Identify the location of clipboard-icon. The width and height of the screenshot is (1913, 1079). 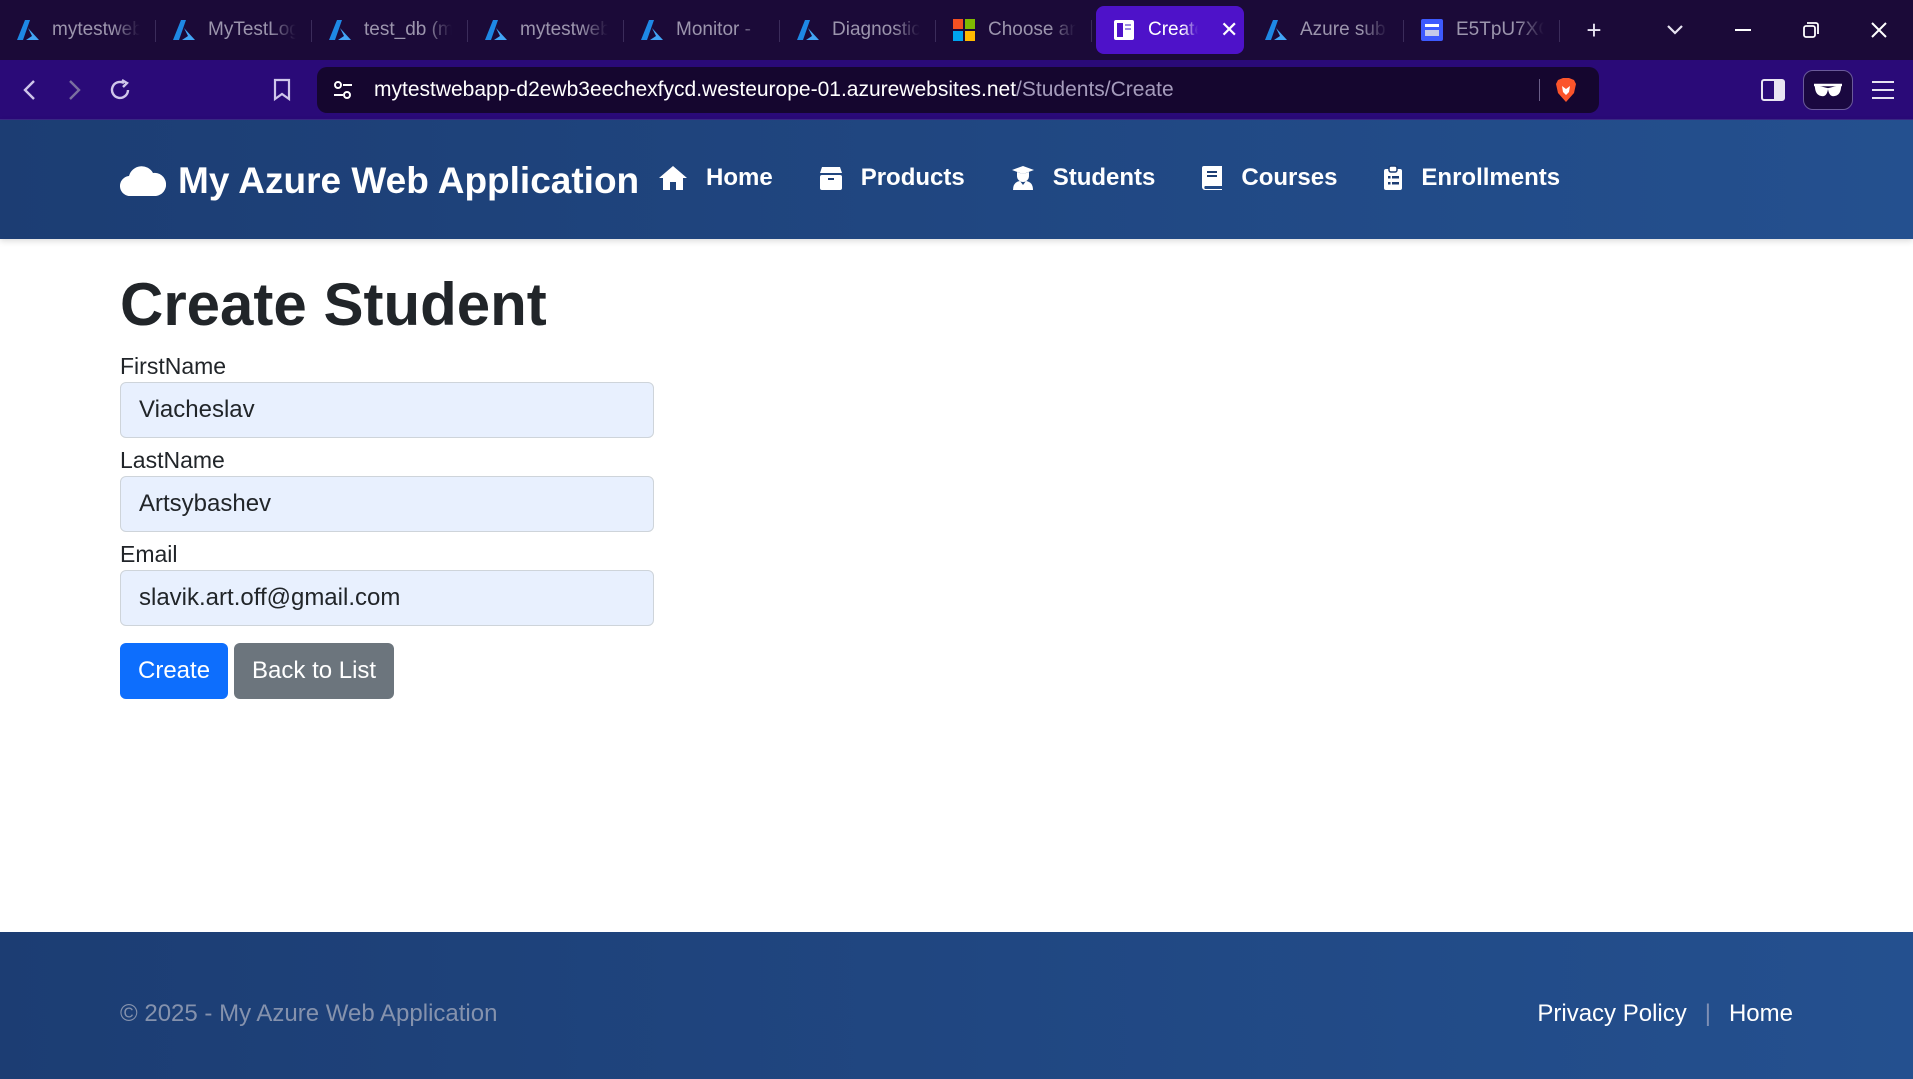
(1393, 177).